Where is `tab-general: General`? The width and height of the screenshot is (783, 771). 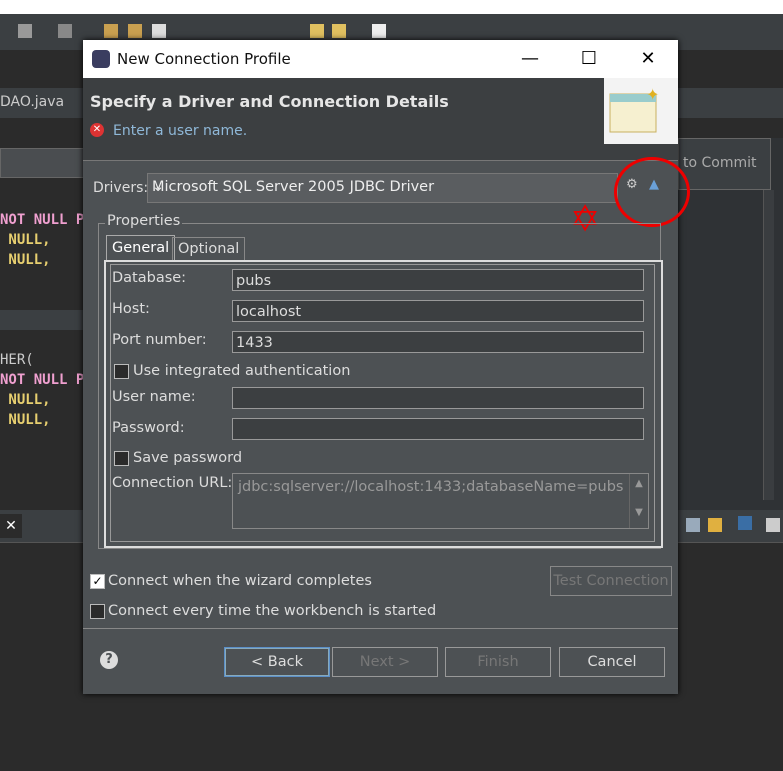
tab-general: General is located at coordinates (141, 248).